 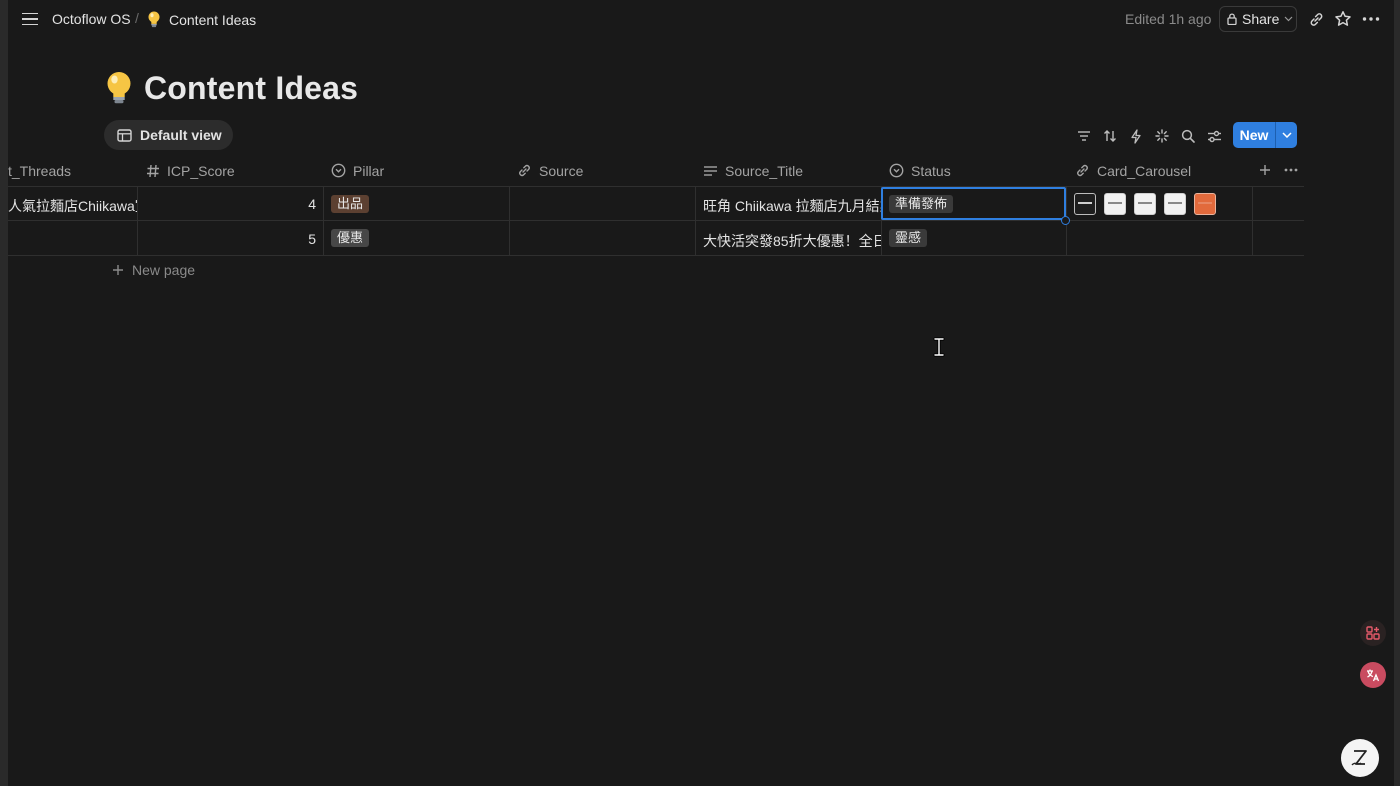 I want to click on cell-source-title: 旺角 Chiikawa 拉麵店九月結業, so click(x=792, y=206).